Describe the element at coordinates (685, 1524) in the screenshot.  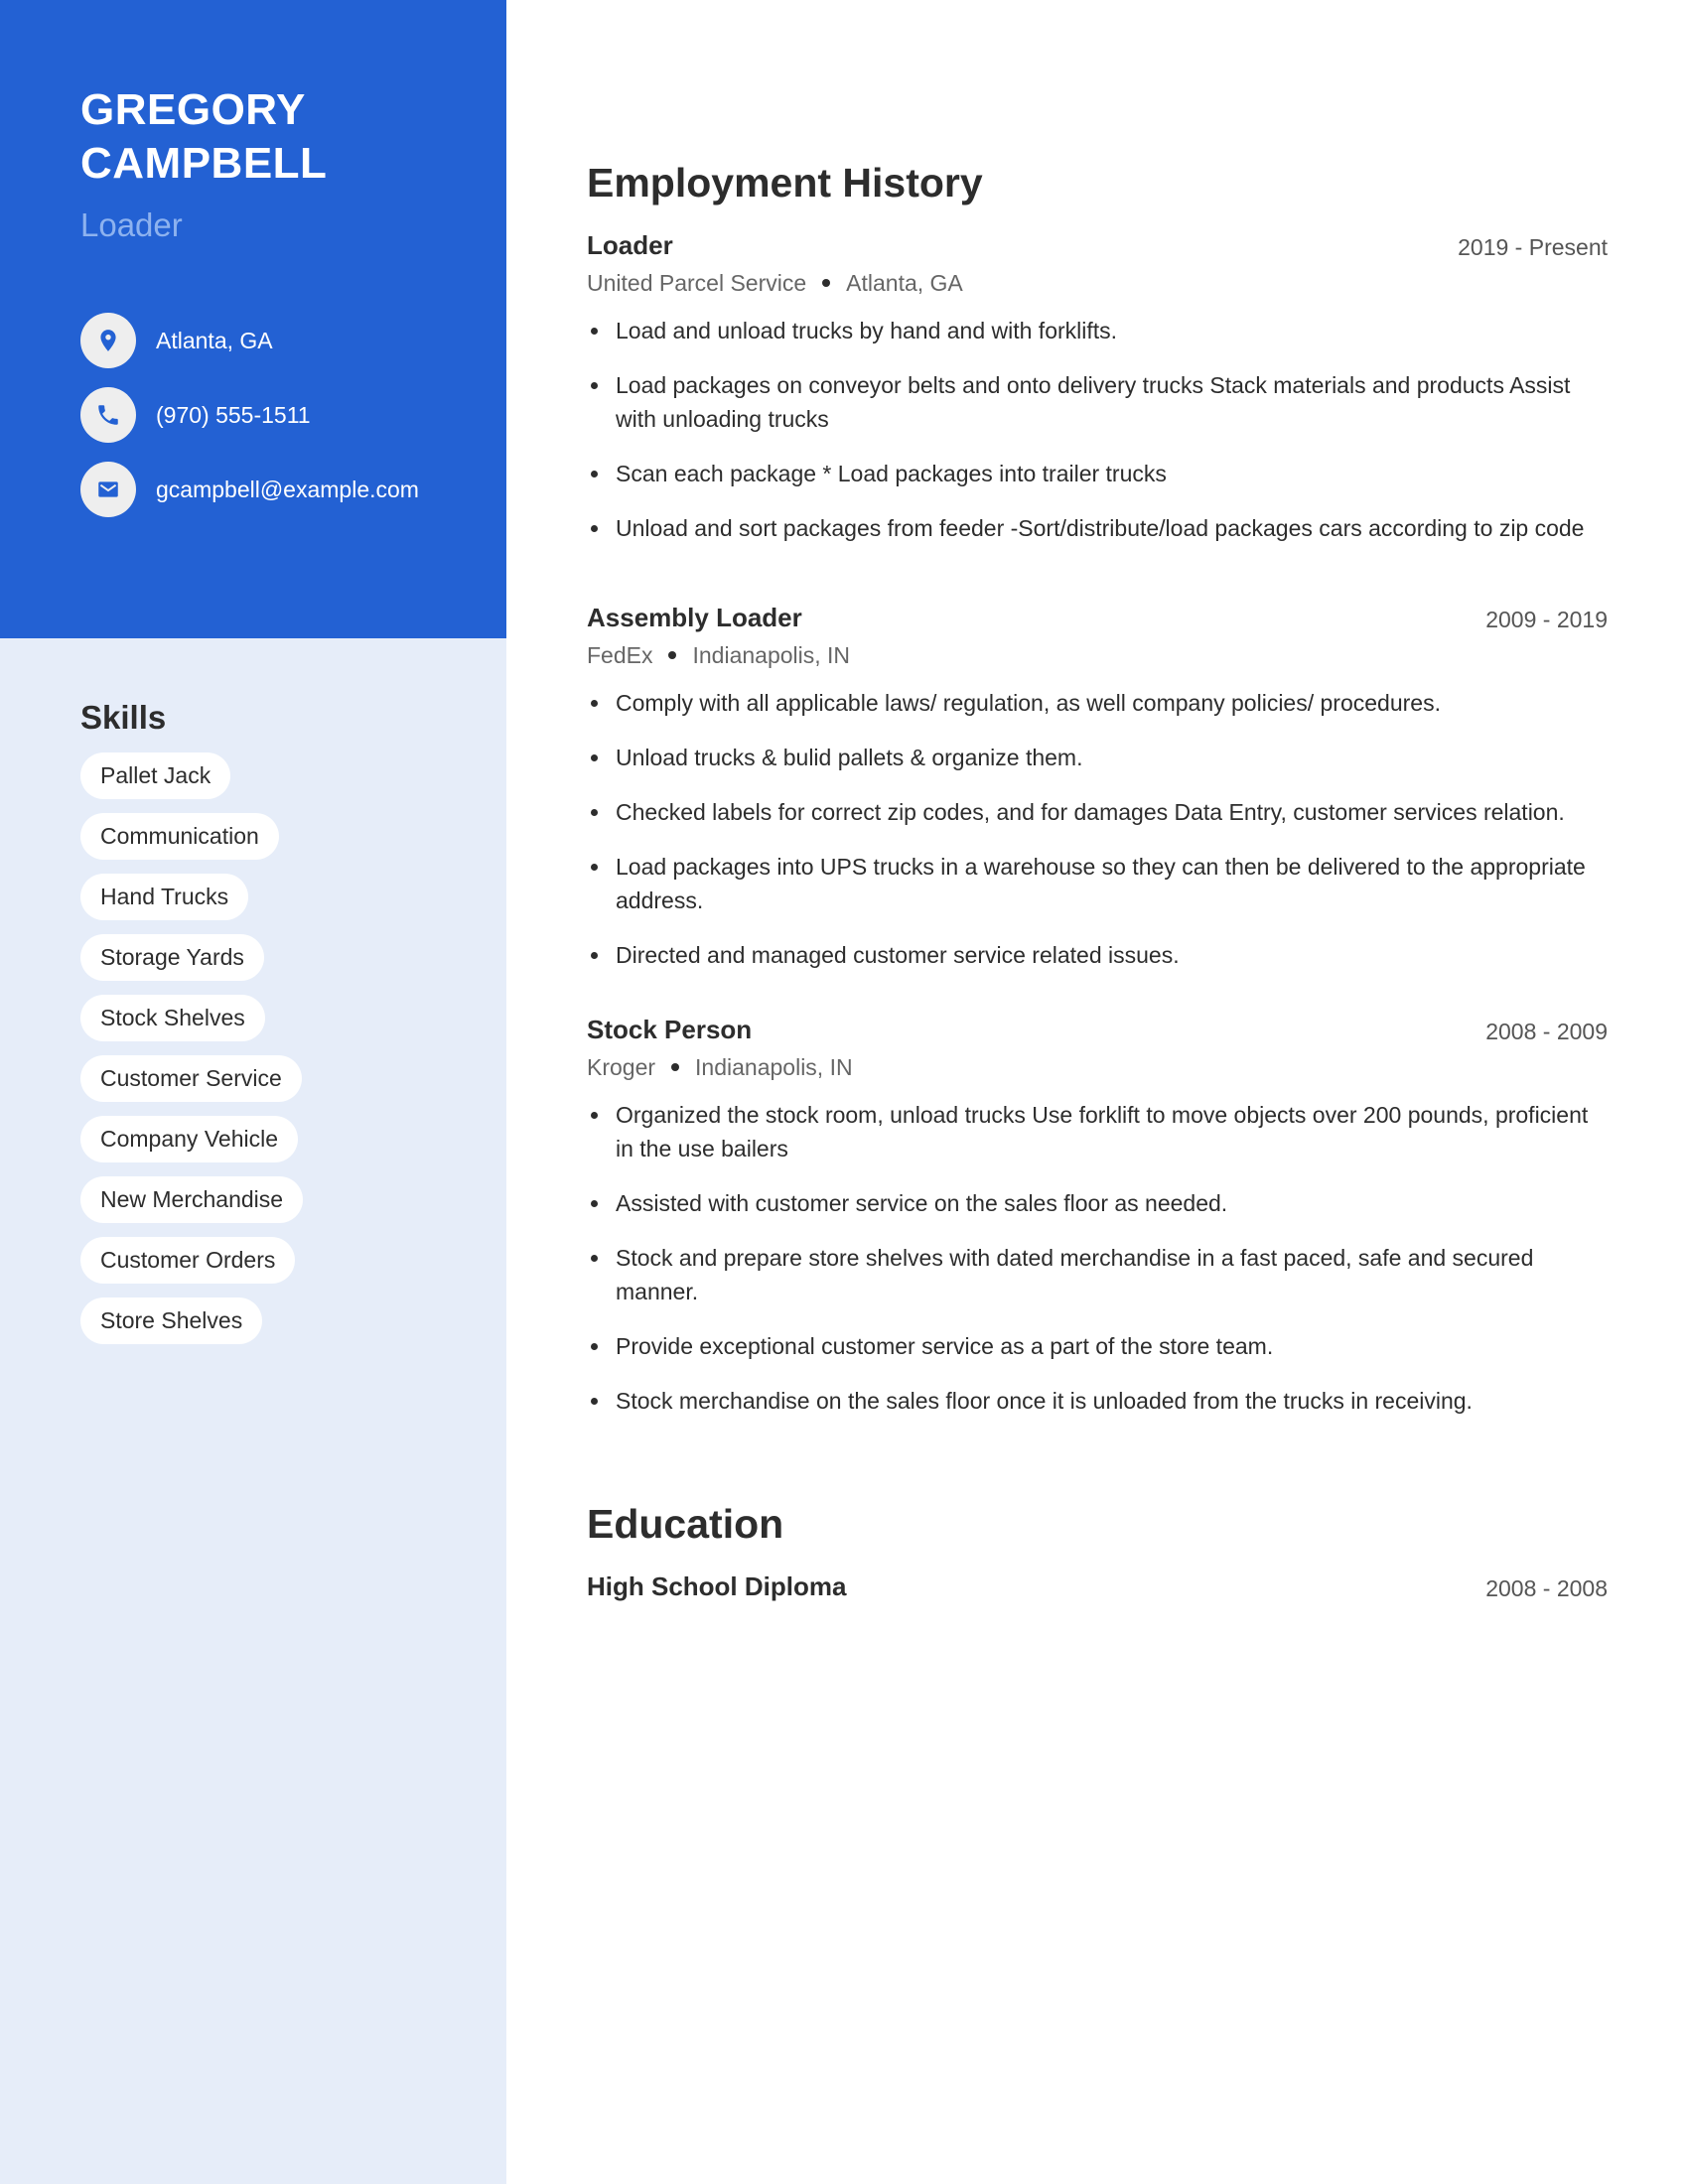
I see `education-heading: Education` at that location.